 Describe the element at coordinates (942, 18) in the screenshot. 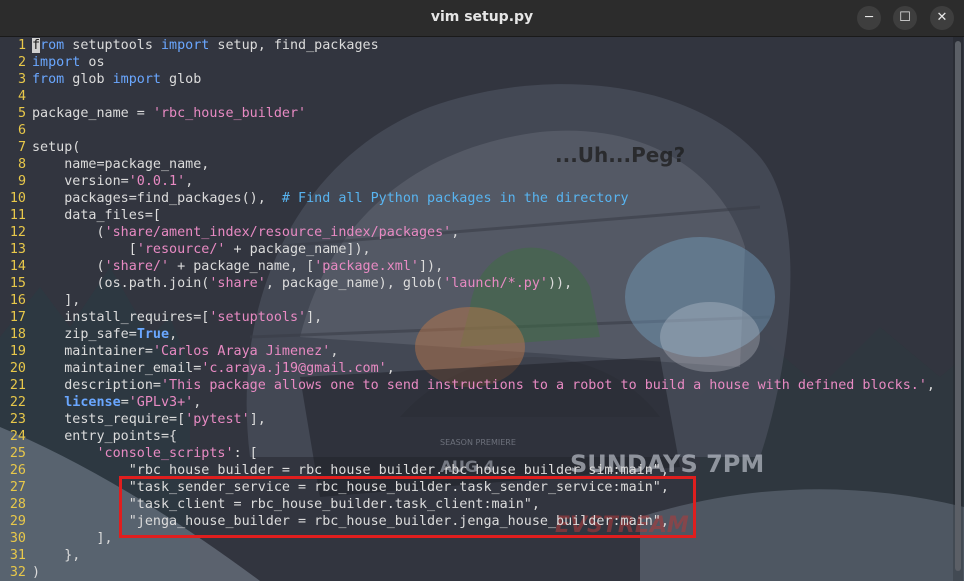

I see `close-button: ✕` at that location.